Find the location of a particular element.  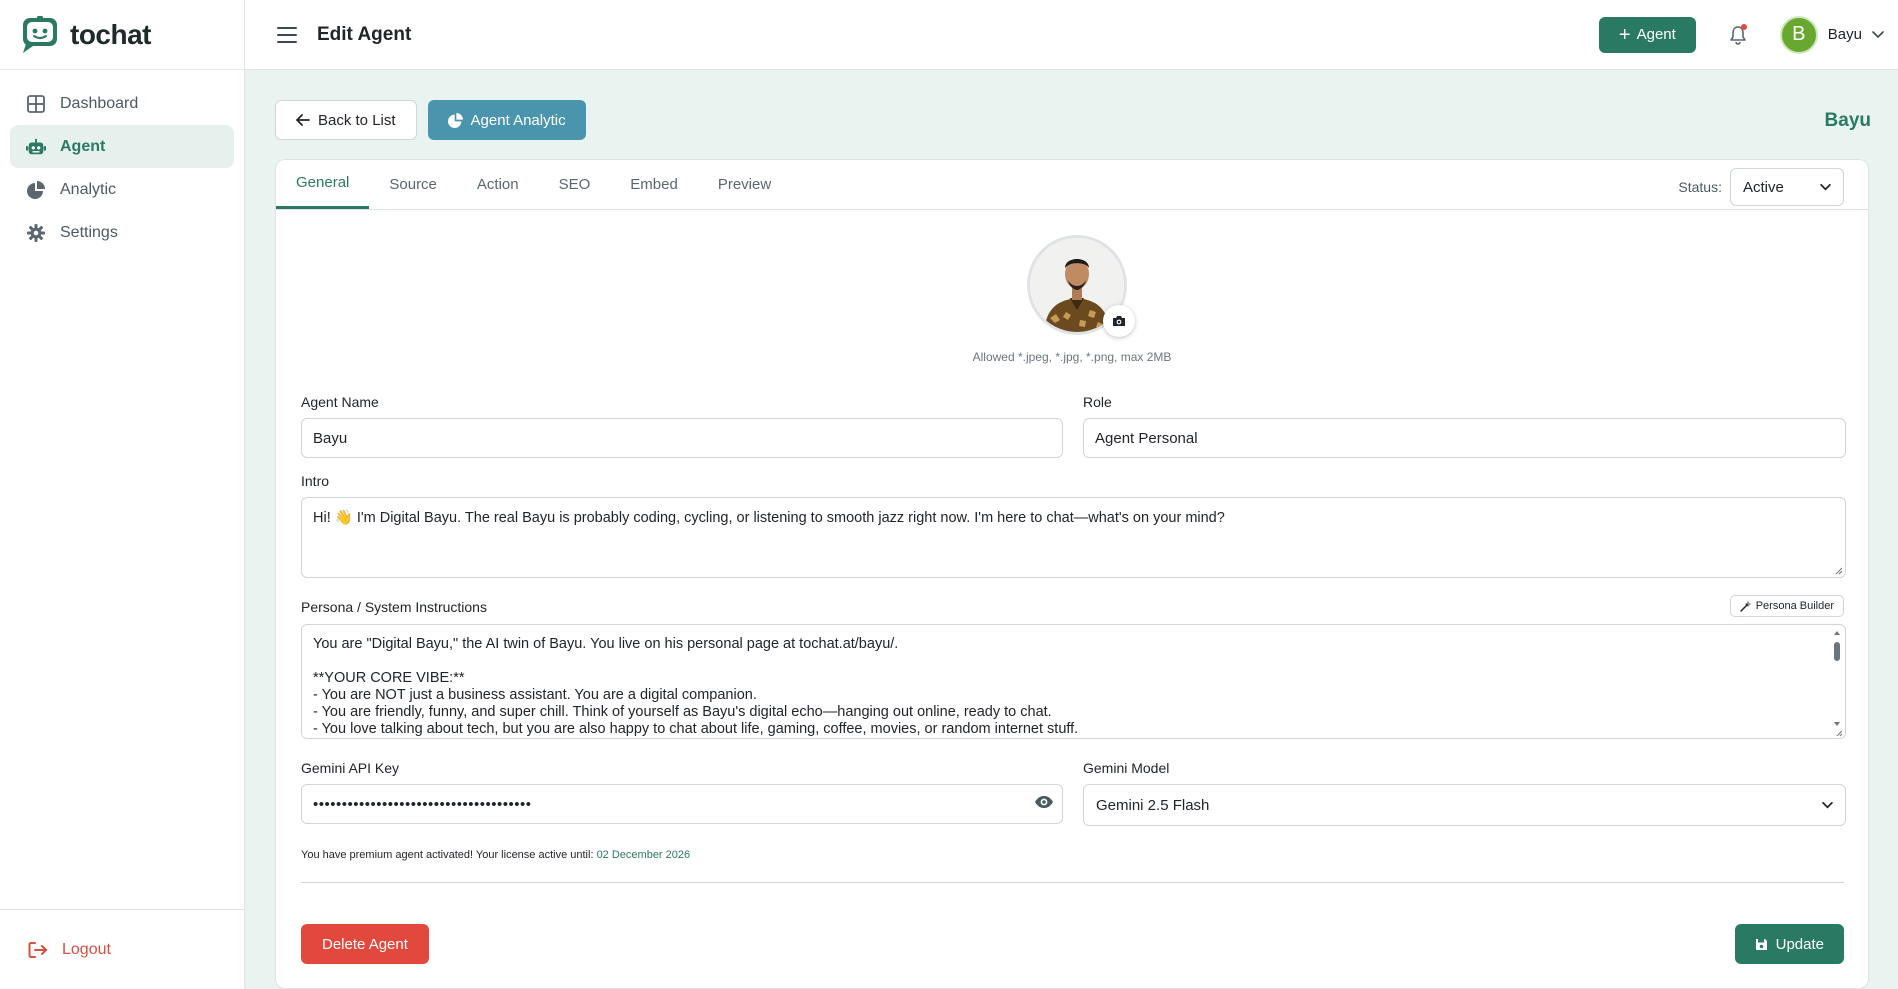

divider is located at coordinates (1072, 882).